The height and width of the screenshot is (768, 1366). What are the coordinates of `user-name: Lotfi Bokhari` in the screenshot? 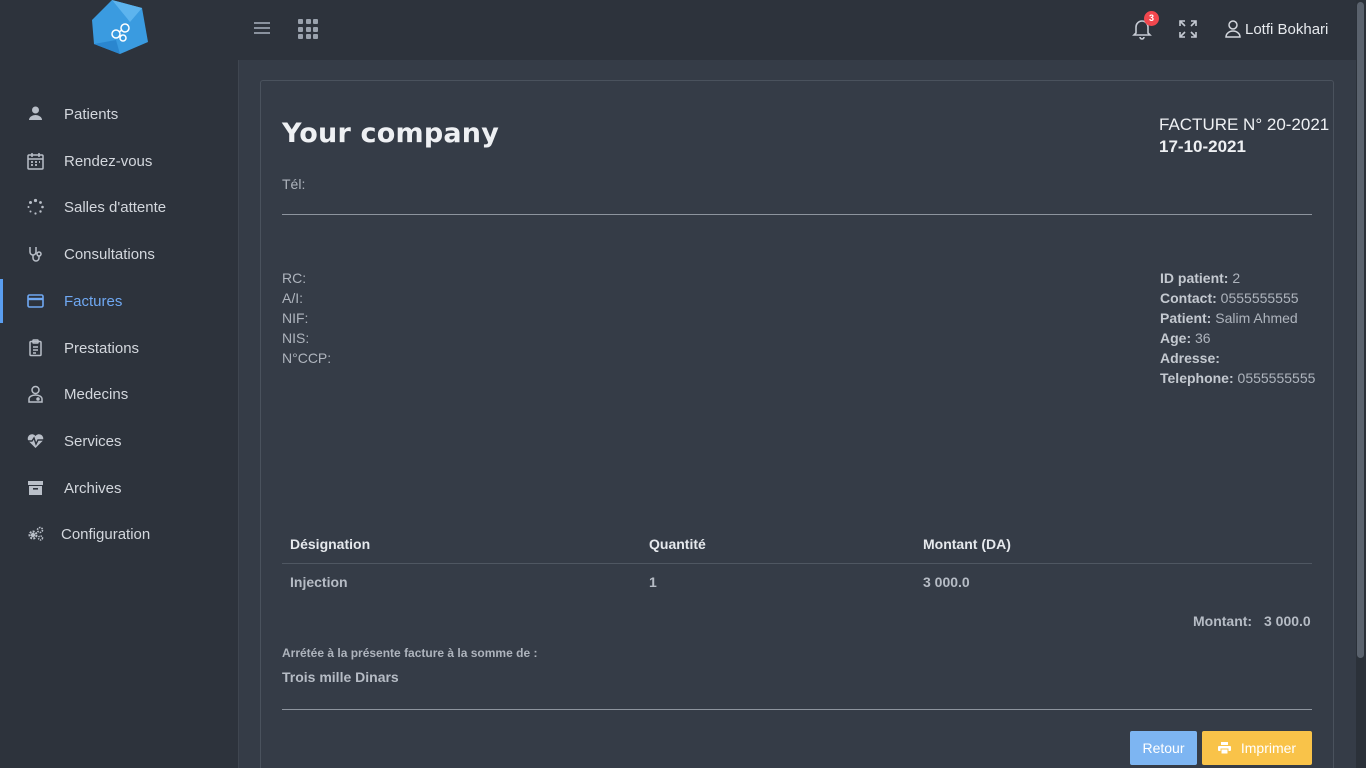 It's located at (1287, 29).